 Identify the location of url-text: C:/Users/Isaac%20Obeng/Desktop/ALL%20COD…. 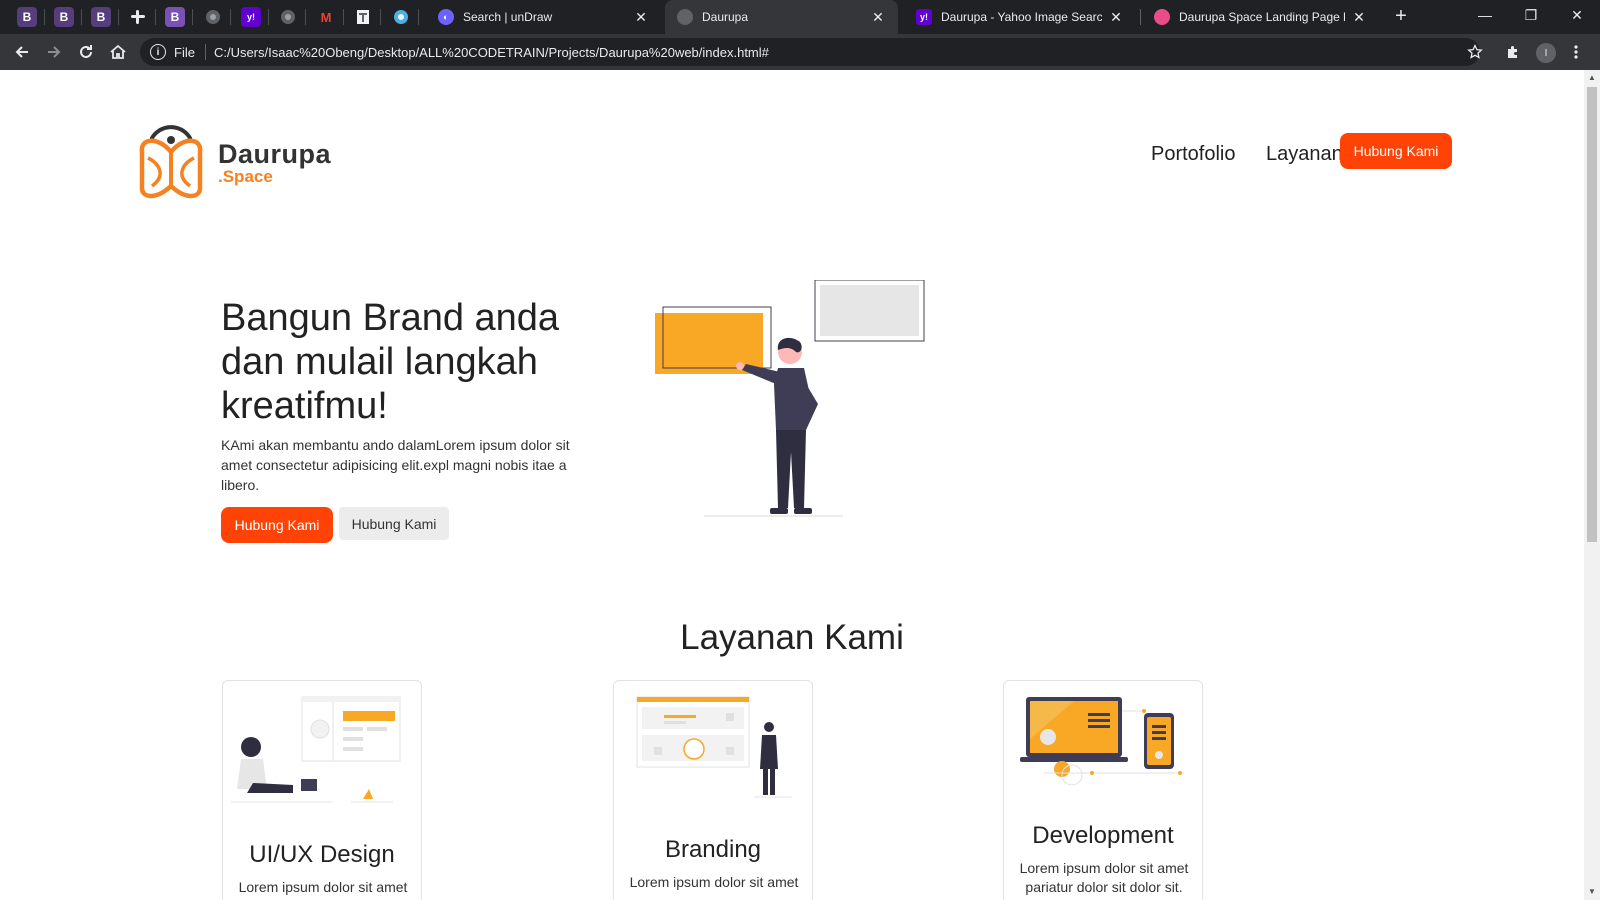
(491, 52).